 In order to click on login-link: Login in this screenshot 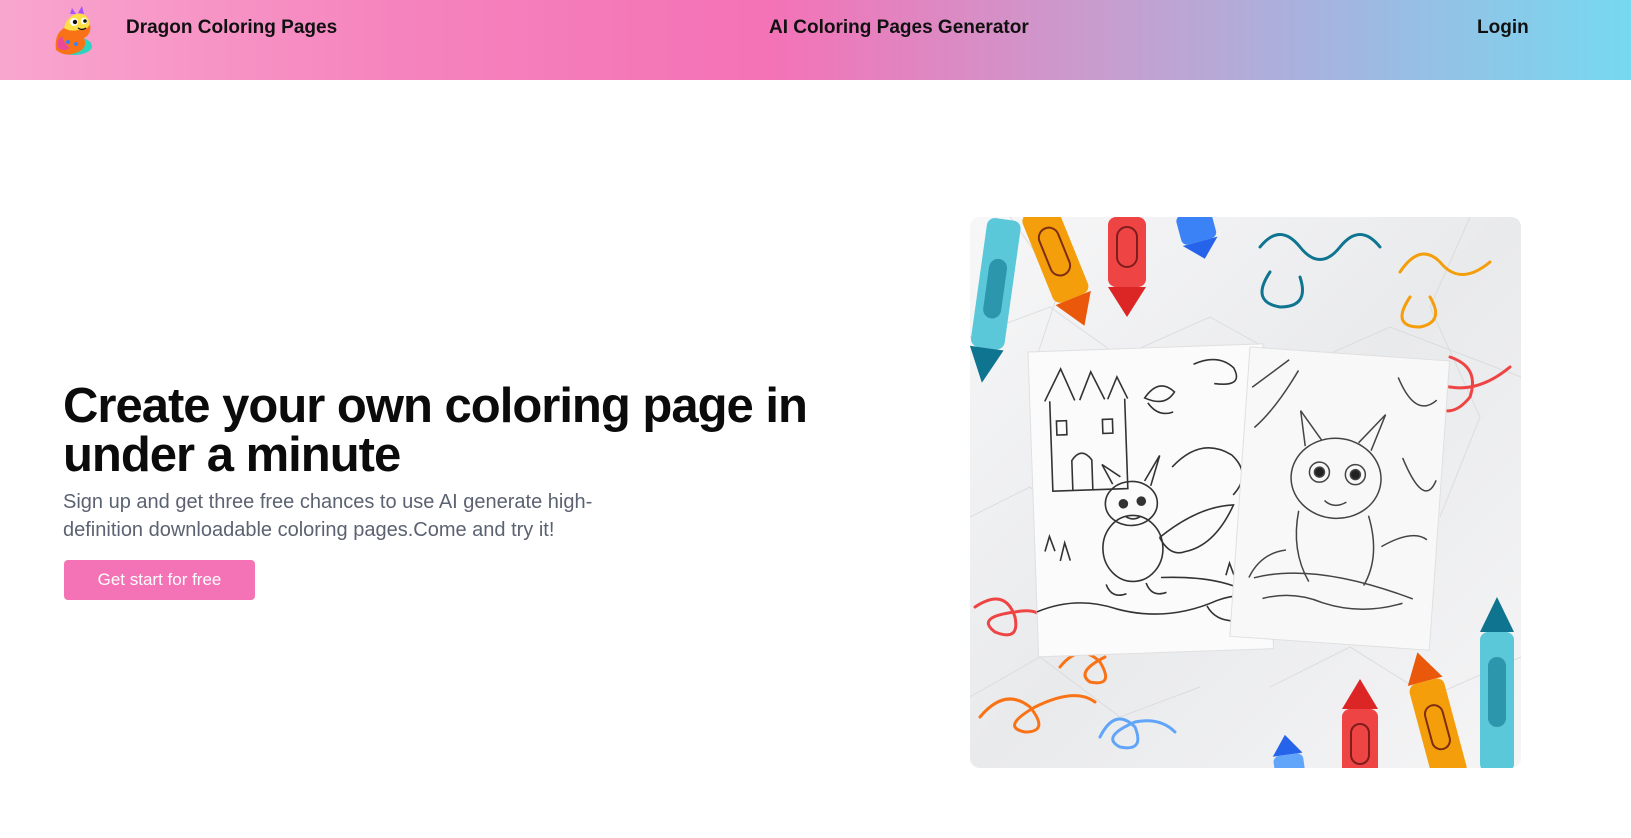, I will do `click(1503, 28)`.